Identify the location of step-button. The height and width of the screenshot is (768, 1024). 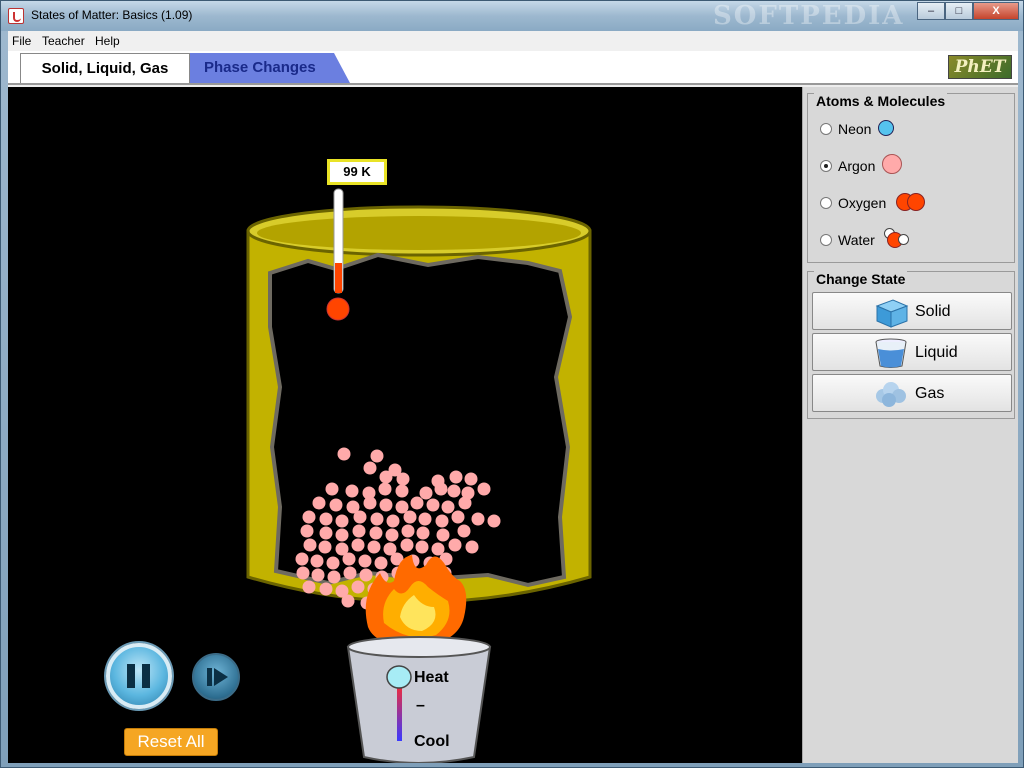
(216, 677).